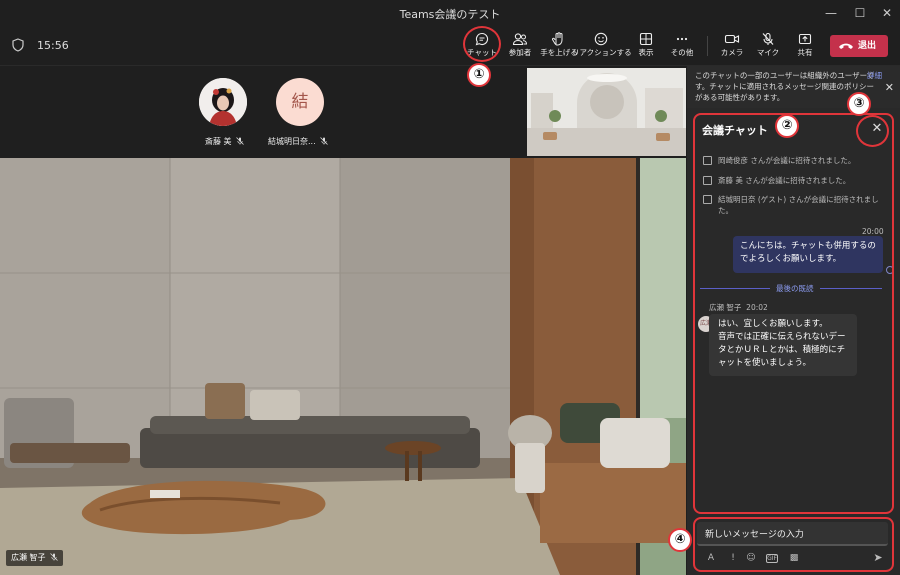  What do you see at coordinates (482, 44) in the screenshot?
I see `annotation-ring-chat` at bounding box center [482, 44].